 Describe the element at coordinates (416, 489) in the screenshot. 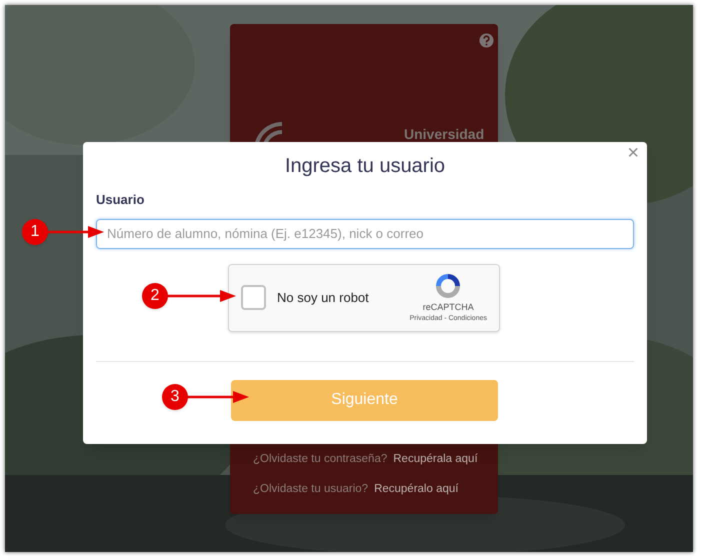

I see `recover-link: Recupéralo aquí` at that location.